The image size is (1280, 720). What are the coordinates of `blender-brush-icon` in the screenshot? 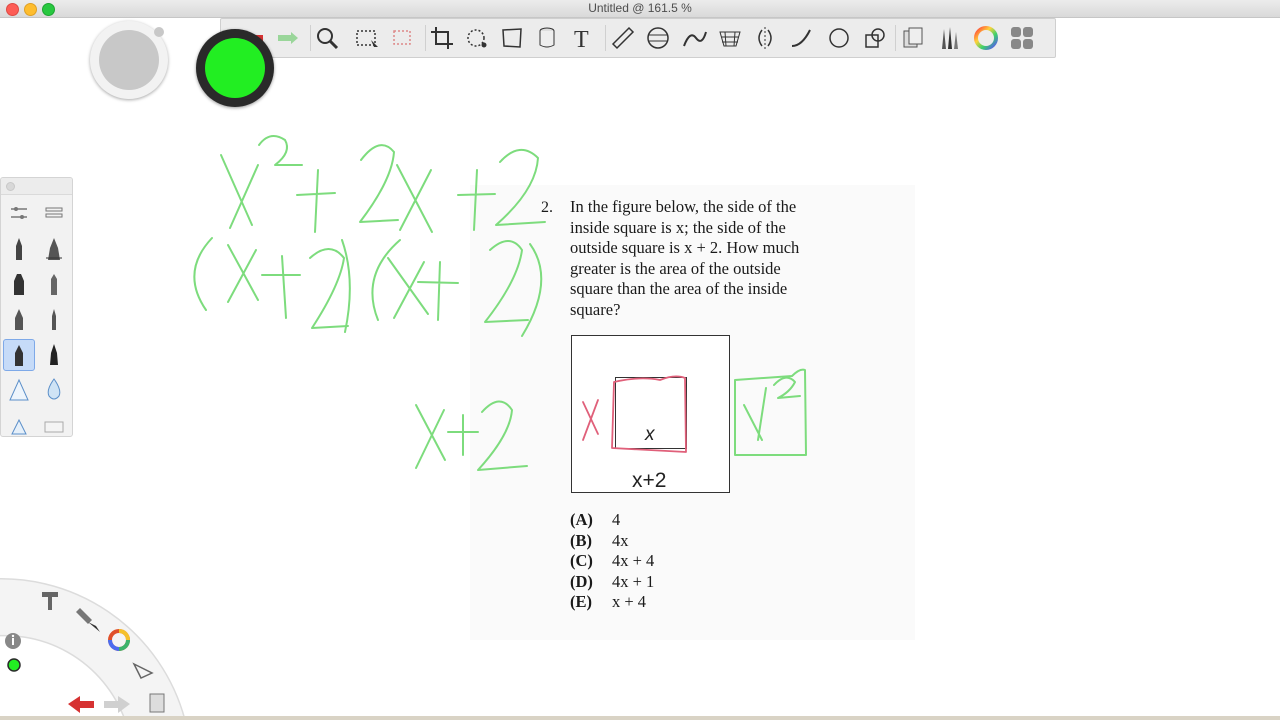 It's located at (19, 389).